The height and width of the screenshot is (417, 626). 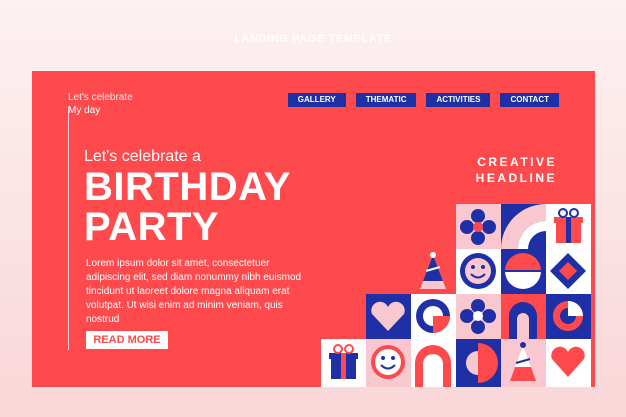 I want to click on flower-tile, so click(x=478, y=226).